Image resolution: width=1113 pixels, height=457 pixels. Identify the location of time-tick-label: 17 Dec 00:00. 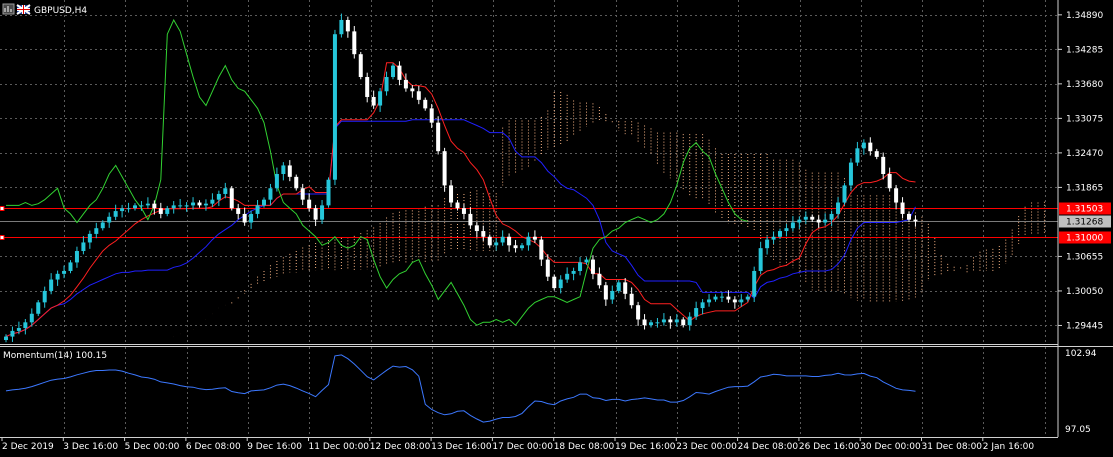
(522, 447).